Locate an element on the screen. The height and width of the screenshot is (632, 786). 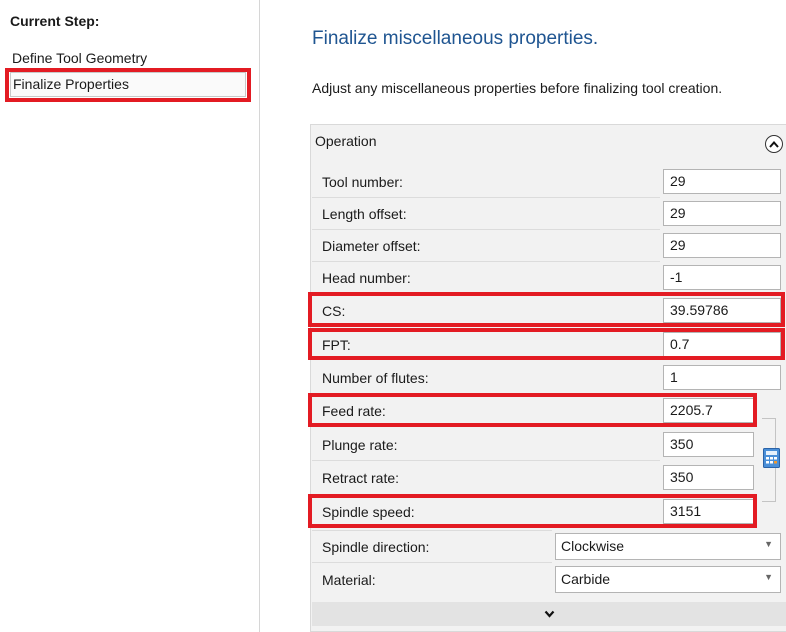
current-step-heading: Current Step: is located at coordinates (55, 21).